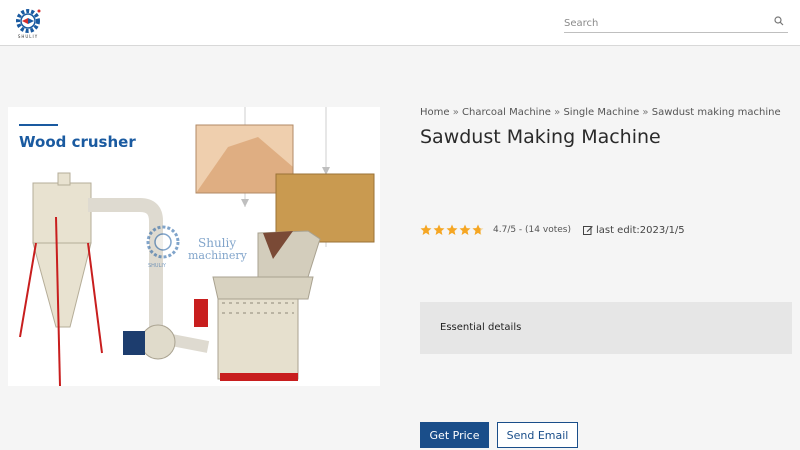 The height and width of the screenshot is (450, 800). What do you see at coordinates (454, 435) in the screenshot?
I see `get-price-button: Get Price` at bounding box center [454, 435].